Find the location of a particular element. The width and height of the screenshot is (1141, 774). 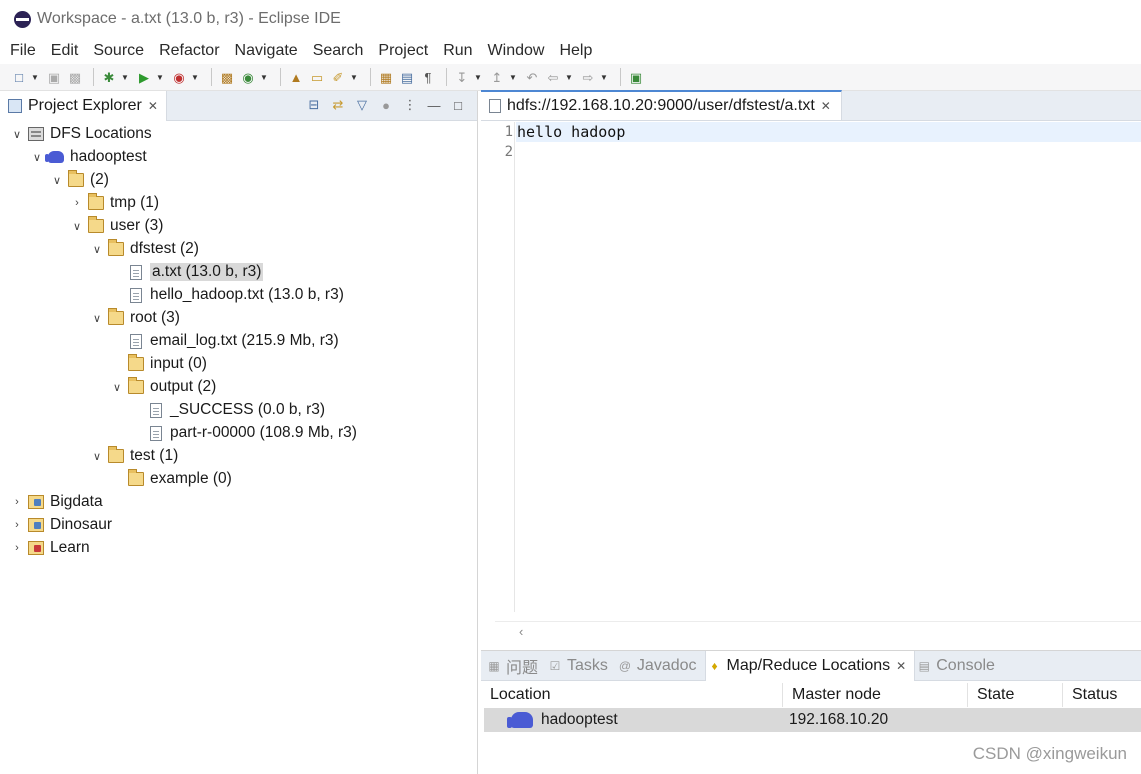

menu-navigate: Navigate is located at coordinates (266, 51).